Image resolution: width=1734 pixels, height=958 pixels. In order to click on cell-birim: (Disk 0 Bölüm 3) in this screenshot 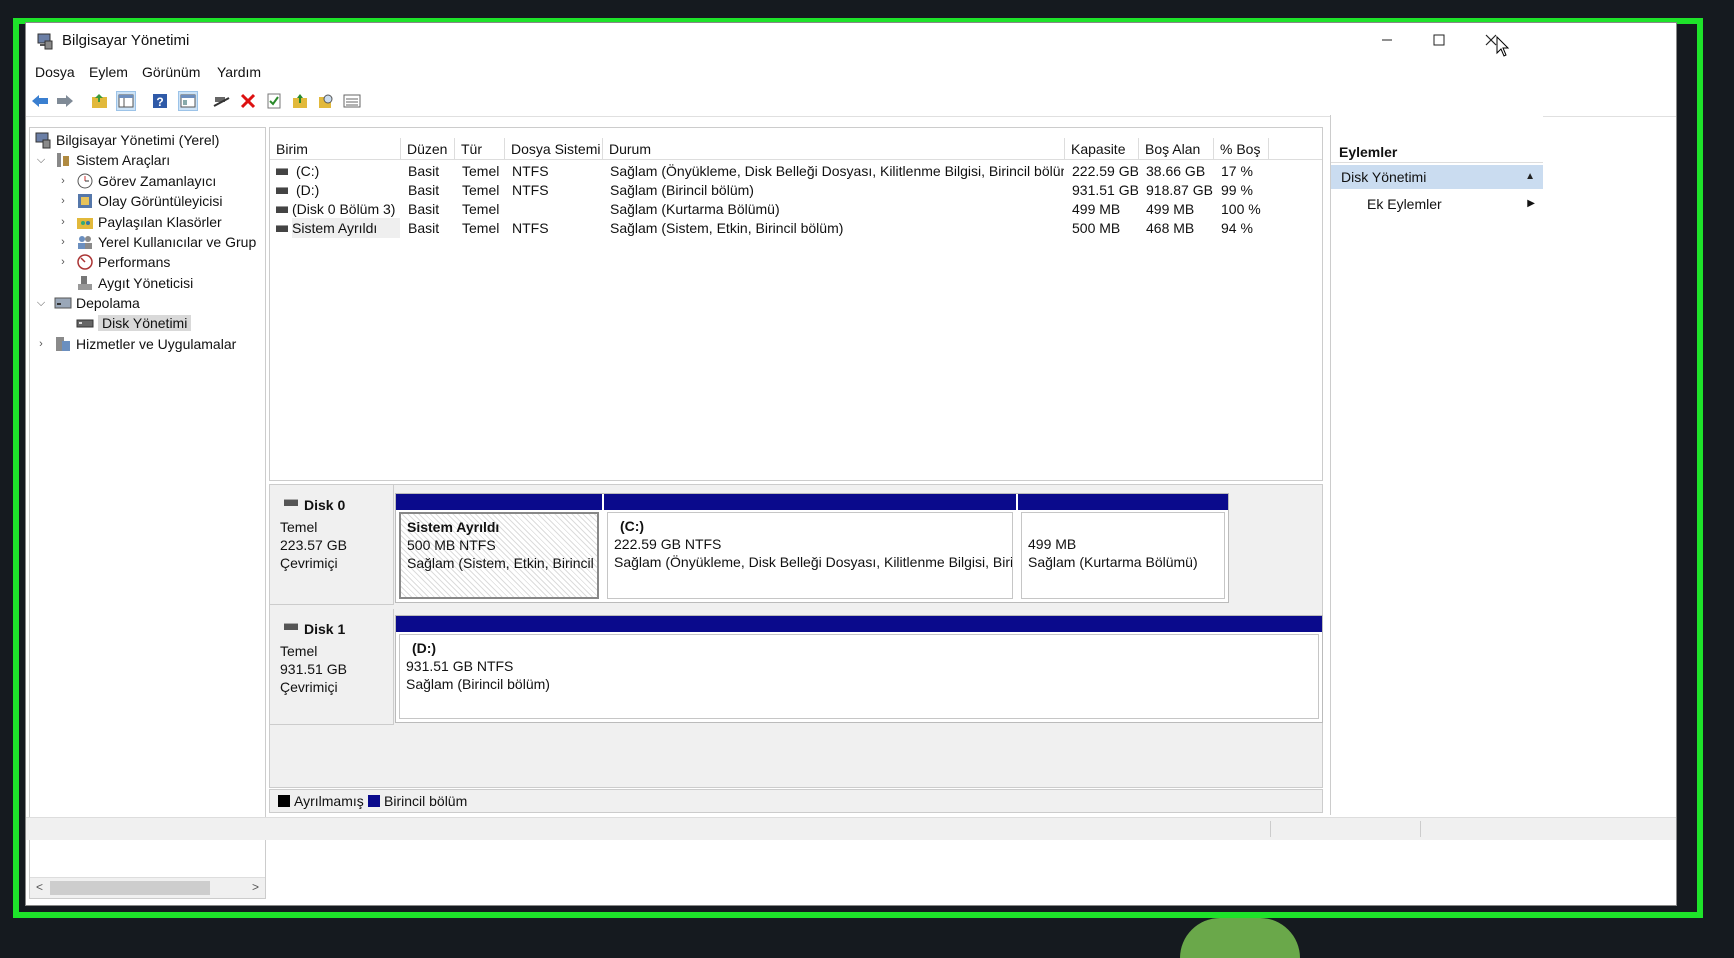, I will do `click(344, 209)`.